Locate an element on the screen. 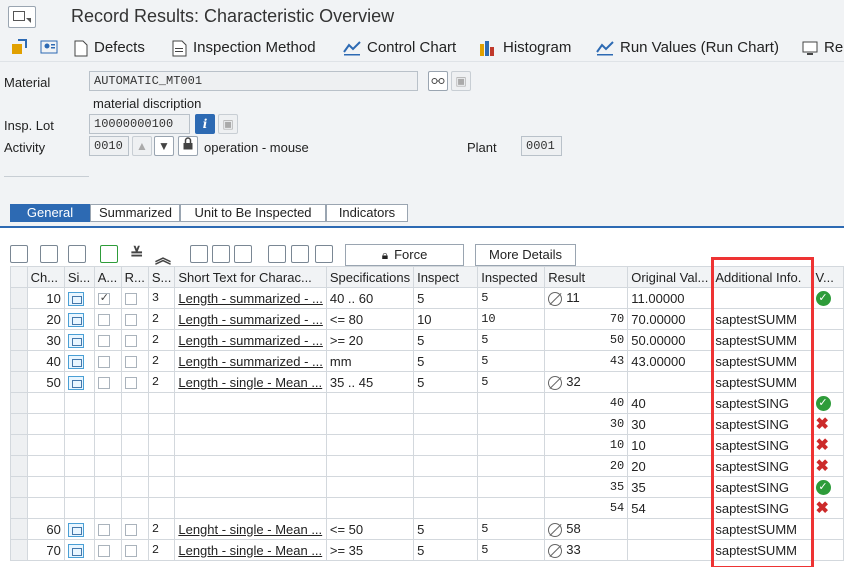 The image size is (844, 567). column-header-inspect: Inspect is located at coordinates (446, 277).